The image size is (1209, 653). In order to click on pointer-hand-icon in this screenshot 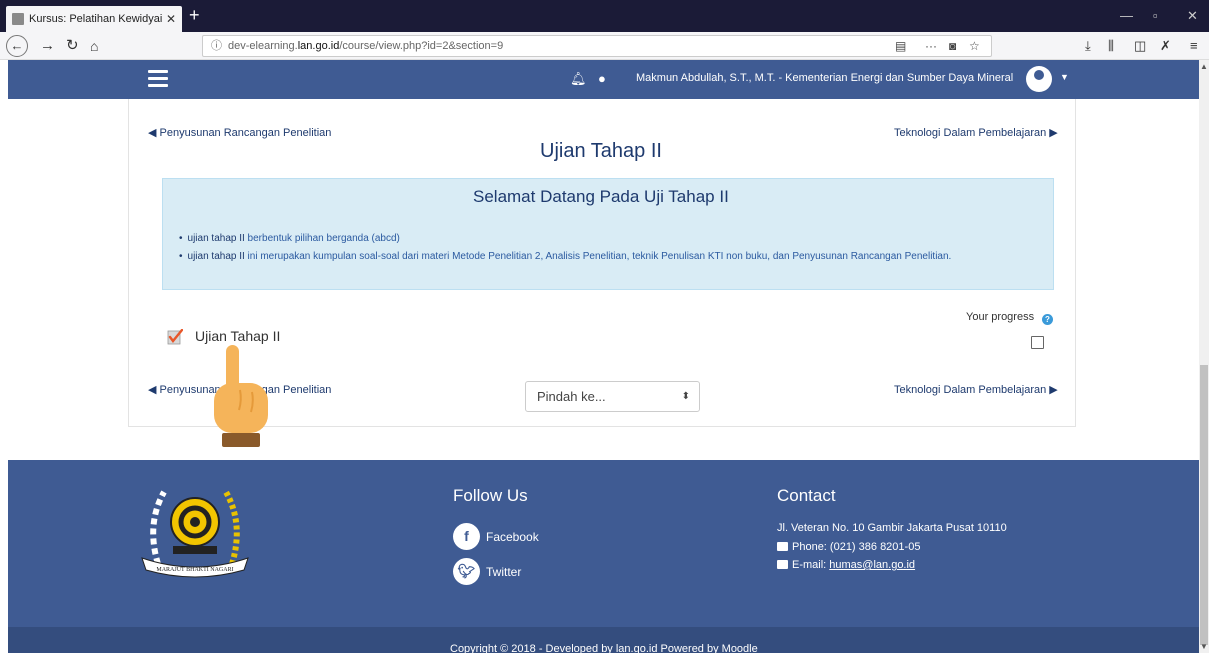, I will do `click(241, 396)`.